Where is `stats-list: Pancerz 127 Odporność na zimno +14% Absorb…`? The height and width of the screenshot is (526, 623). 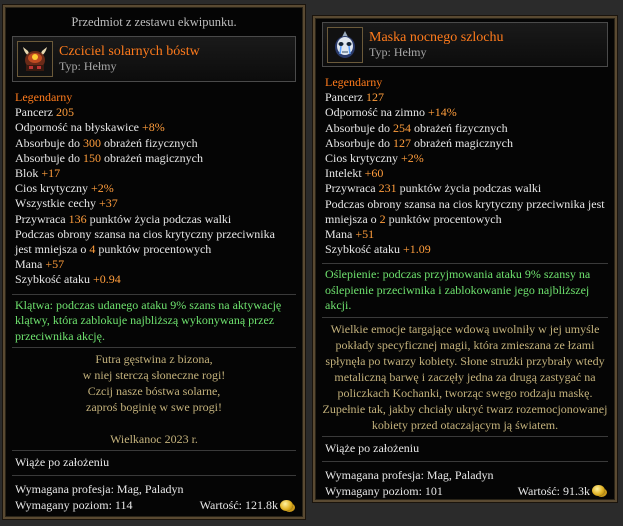 stats-list: Pancerz 127 Odporność na zimno +14% Absorb… is located at coordinates (465, 173).